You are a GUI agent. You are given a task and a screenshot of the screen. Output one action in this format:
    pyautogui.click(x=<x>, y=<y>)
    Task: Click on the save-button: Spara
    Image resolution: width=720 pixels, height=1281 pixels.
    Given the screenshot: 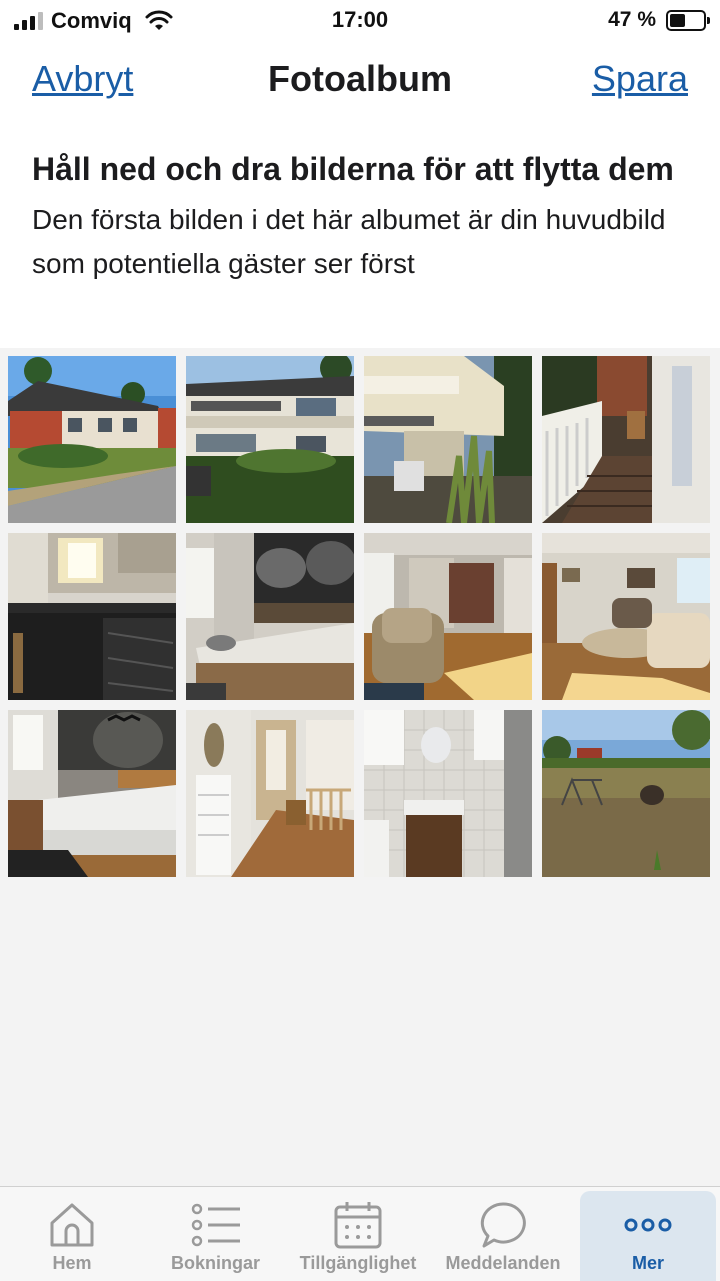 What is the action you would take?
    pyautogui.click(x=640, y=79)
    